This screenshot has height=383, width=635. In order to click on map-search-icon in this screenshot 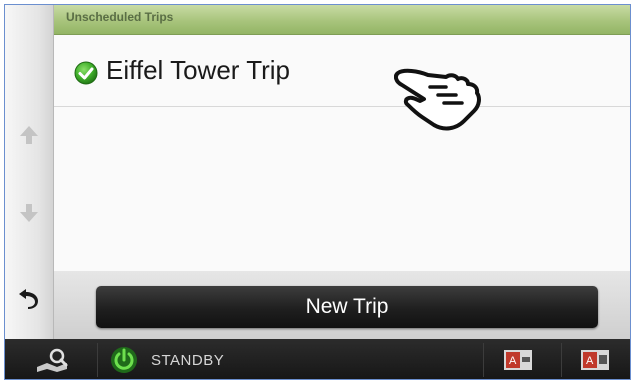, I will do `click(52, 360)`.